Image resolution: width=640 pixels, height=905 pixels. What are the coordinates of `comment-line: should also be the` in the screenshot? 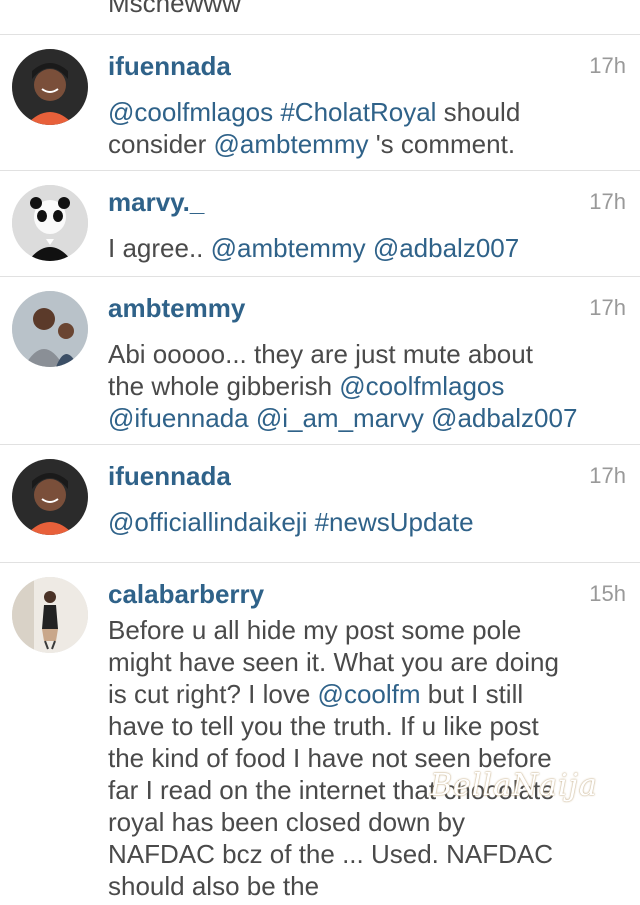 It's located at (365, 886).